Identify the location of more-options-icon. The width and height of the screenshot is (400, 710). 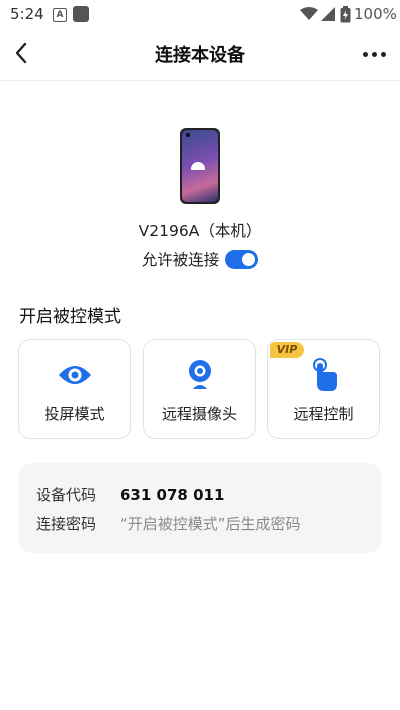
(374, 54).